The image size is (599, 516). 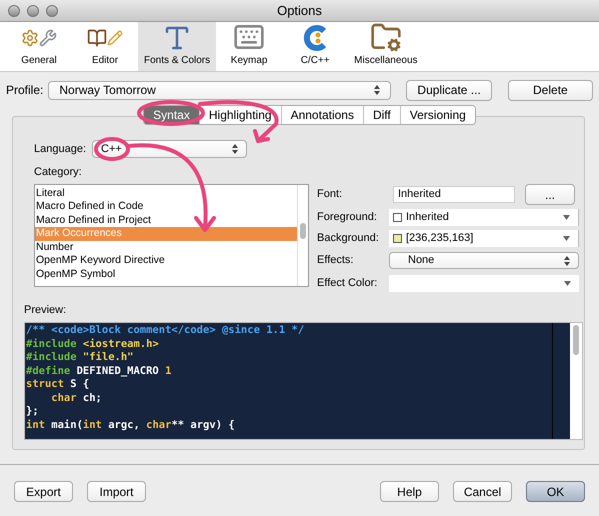 I want to click on effect-color-dropdown, so click(x=484, y=283).